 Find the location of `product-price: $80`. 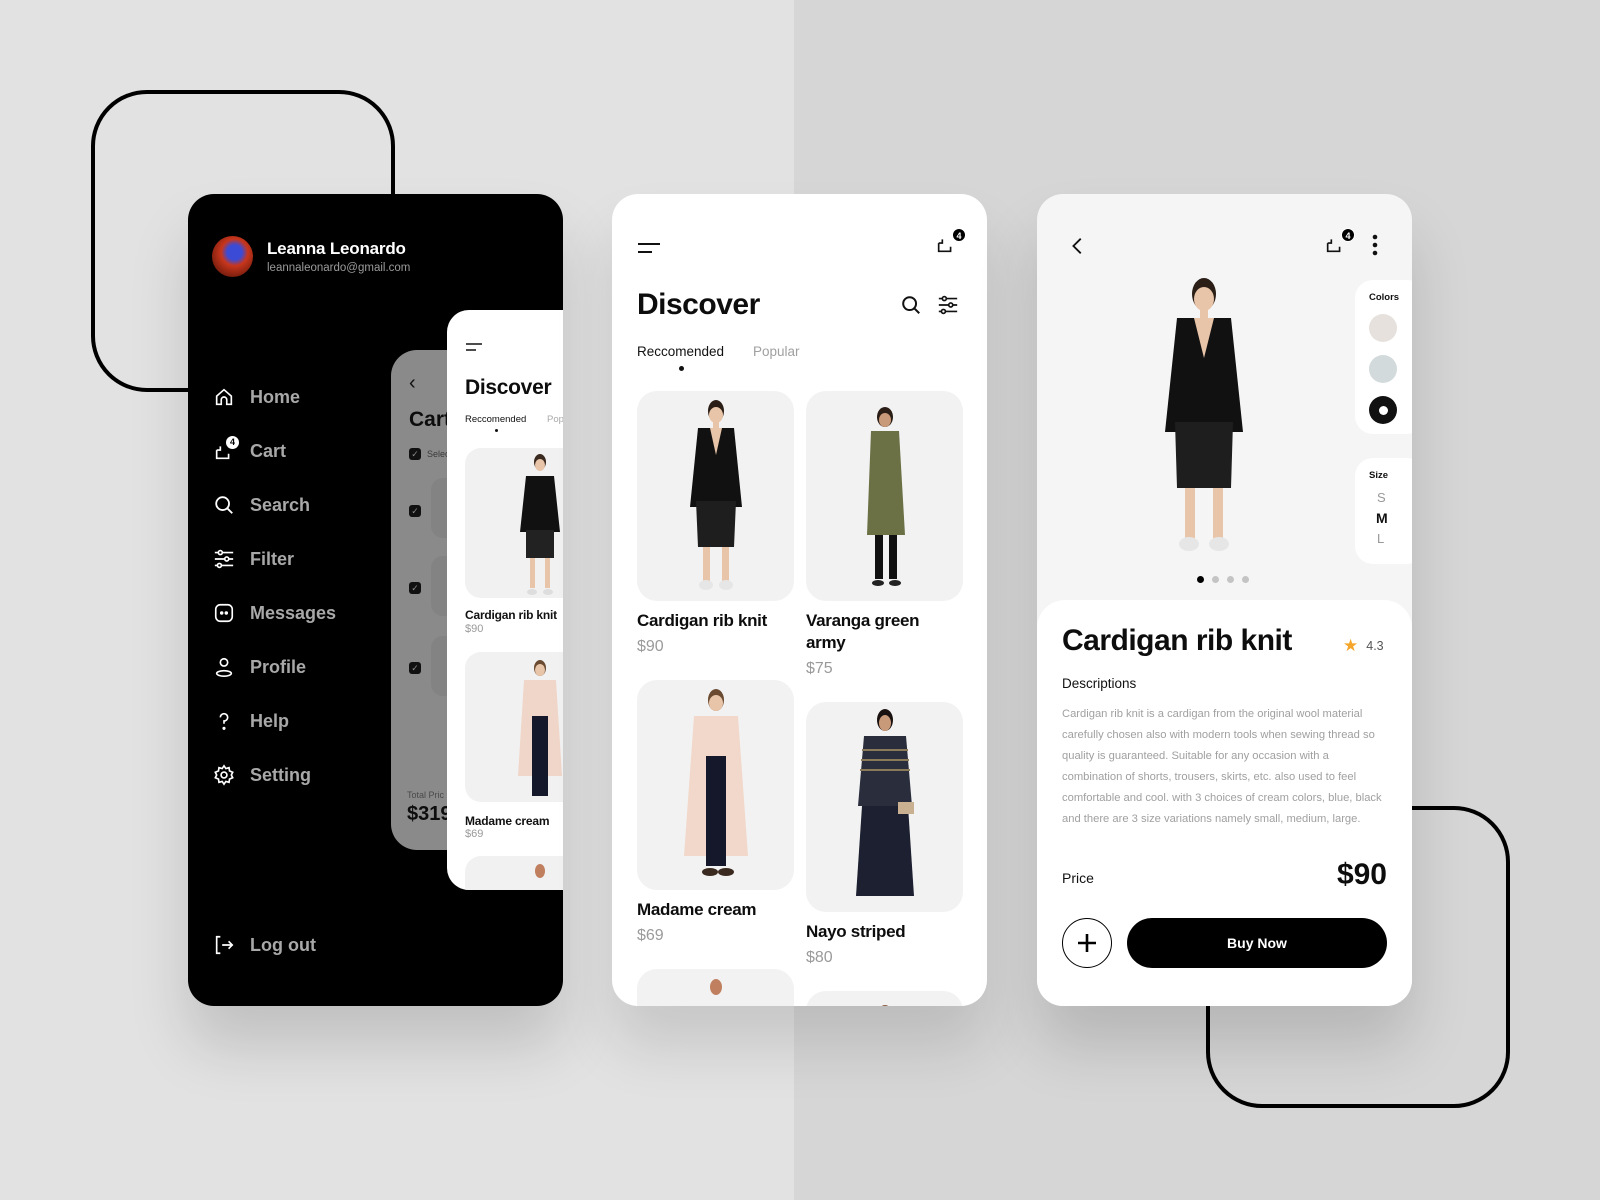

product-price: $80 is located at coordinates (819, 957).